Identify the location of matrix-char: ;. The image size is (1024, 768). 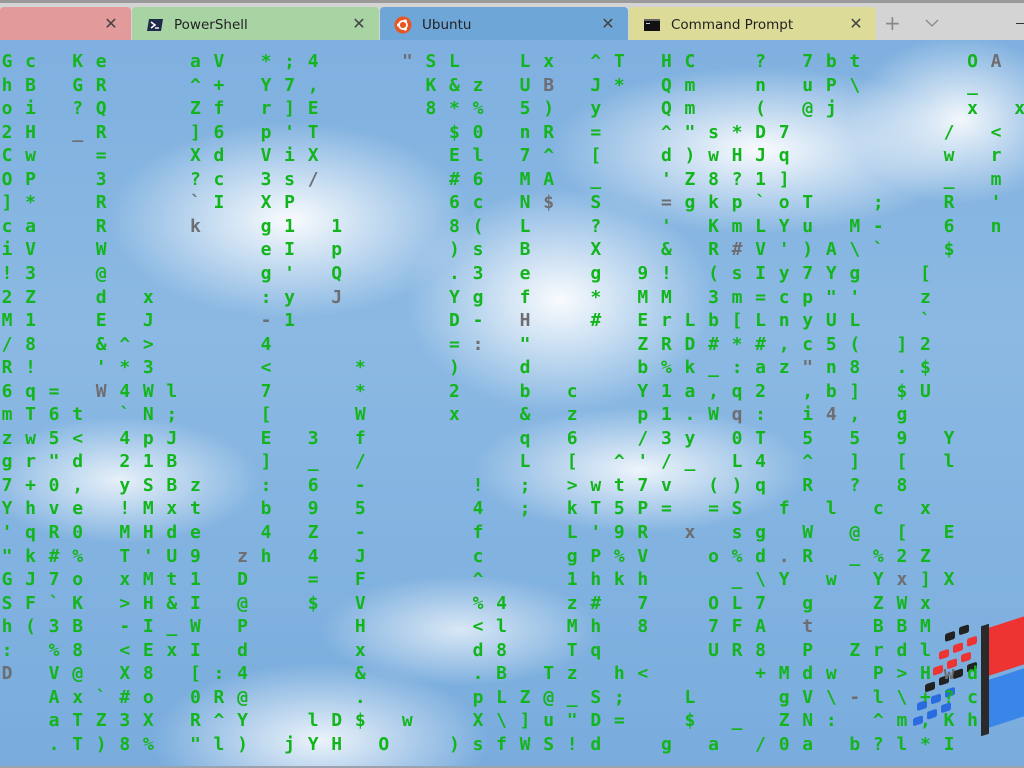
(525, 509).